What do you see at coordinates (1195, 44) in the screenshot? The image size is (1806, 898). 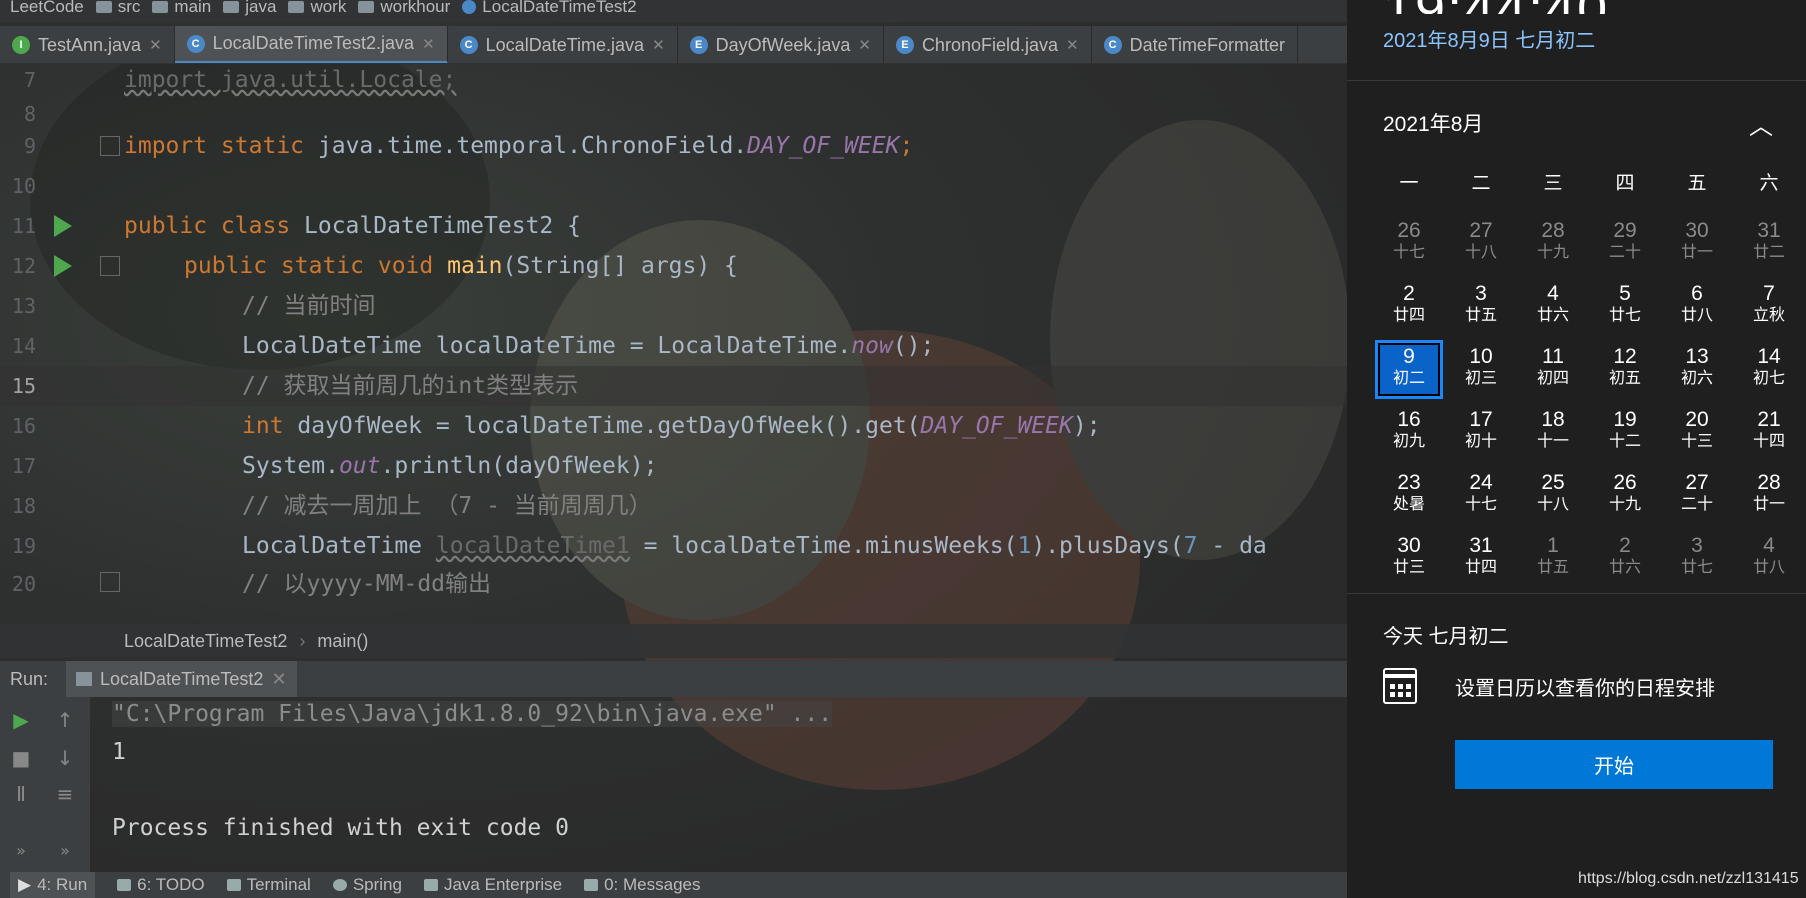 I see `tab-datetimeformatter: C DateTimeFormatter` at bounding box center [1195, 44].